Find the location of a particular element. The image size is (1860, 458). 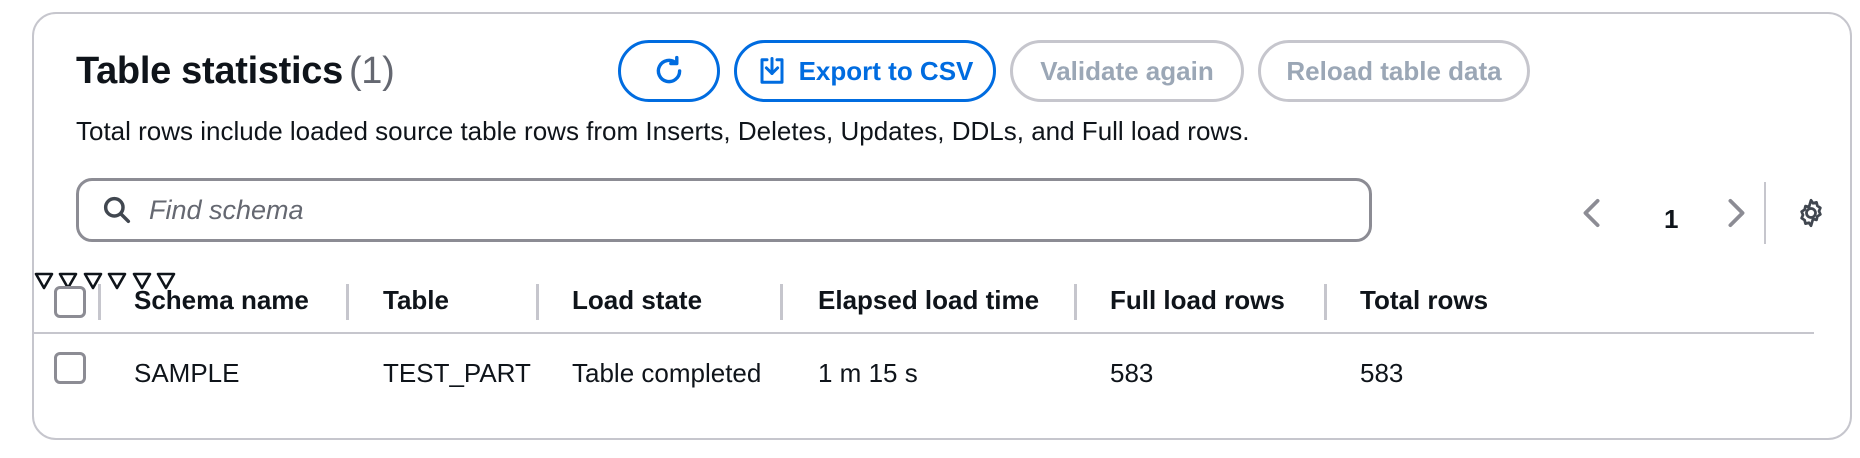

column-header-label: Total rows is located at coordinates (1424, 299).